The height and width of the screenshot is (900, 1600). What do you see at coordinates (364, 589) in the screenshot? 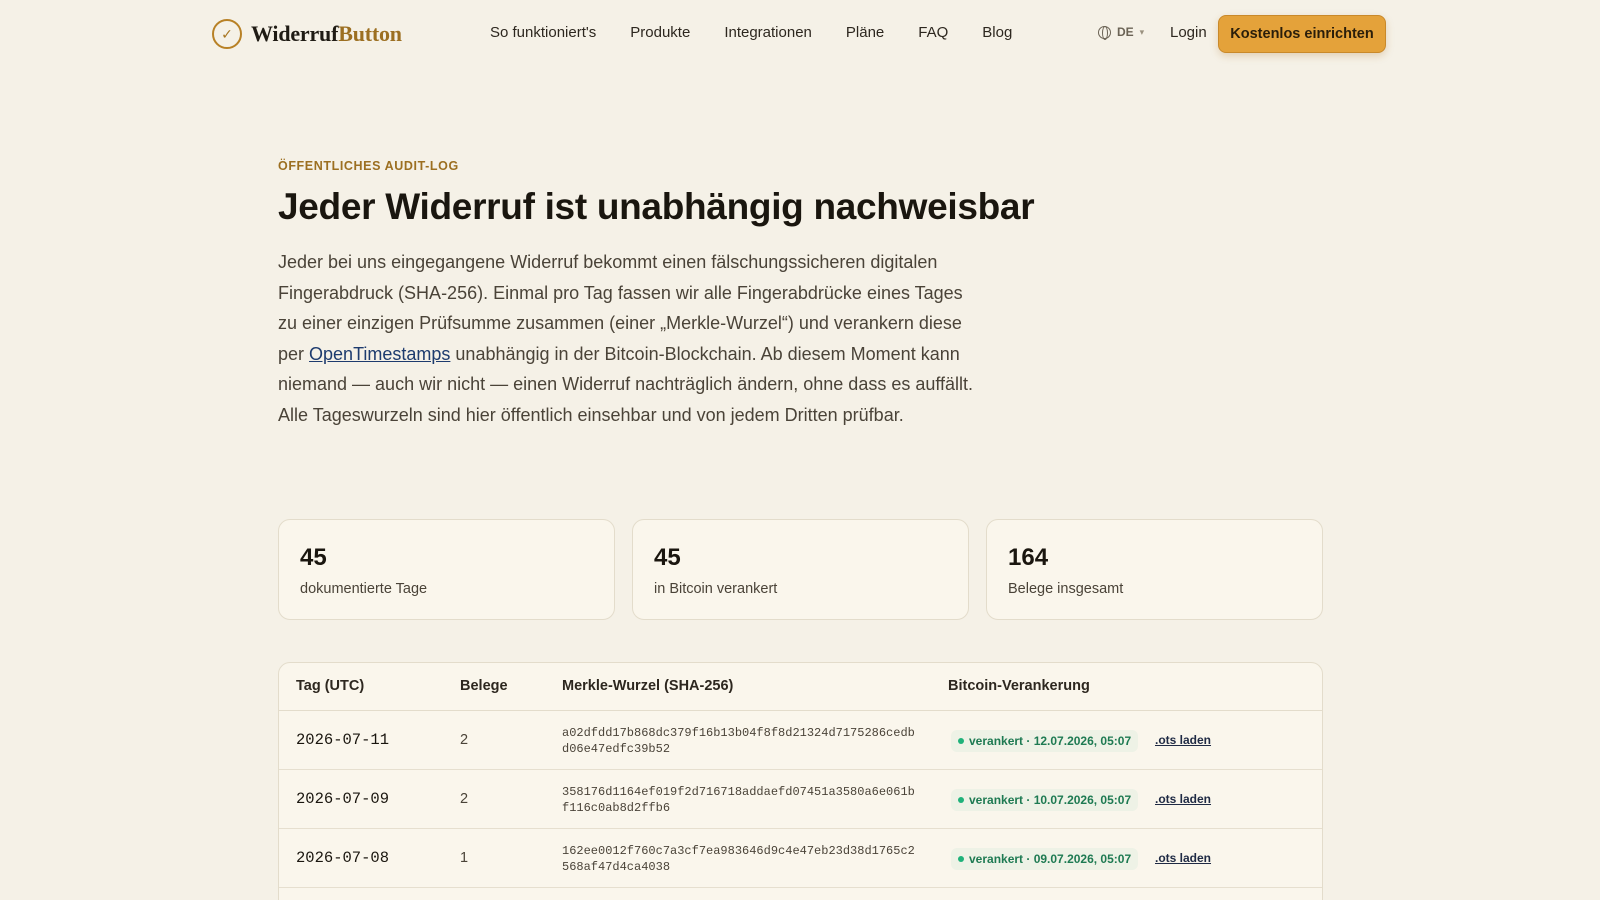
I see `stat-label: dokumentierte Tage` at bounding box center [364, 589].